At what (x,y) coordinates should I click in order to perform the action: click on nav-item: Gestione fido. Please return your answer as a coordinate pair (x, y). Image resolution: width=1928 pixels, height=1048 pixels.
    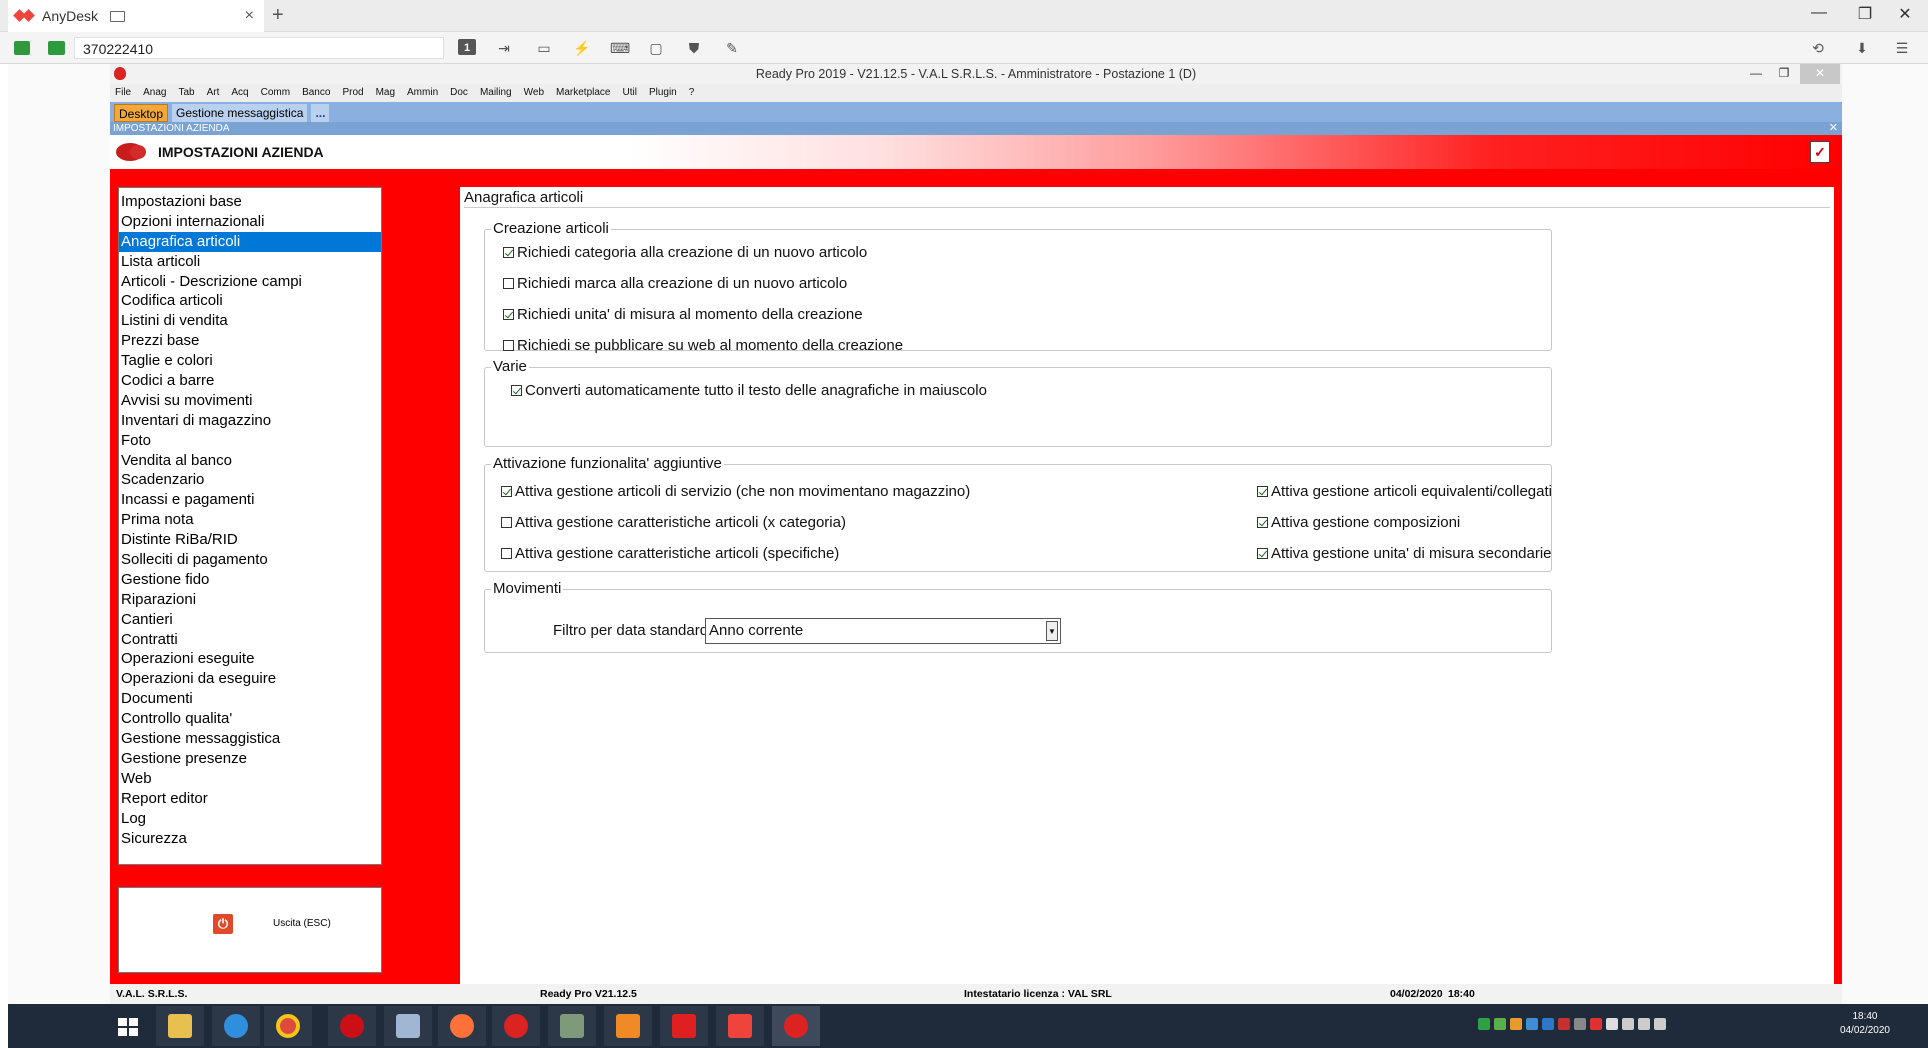
    Looking at the image, I should click on (250, 580).